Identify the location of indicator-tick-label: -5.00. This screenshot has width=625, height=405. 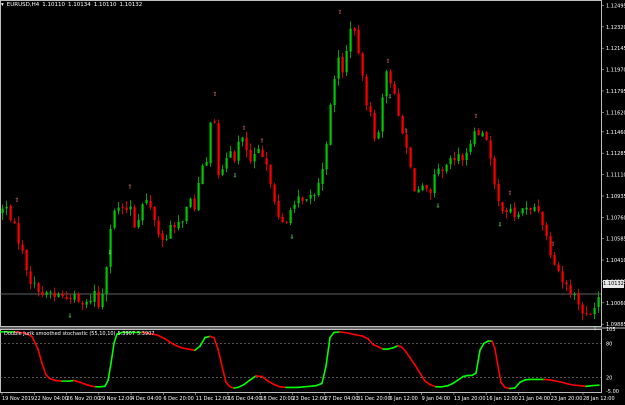
(612, 392).